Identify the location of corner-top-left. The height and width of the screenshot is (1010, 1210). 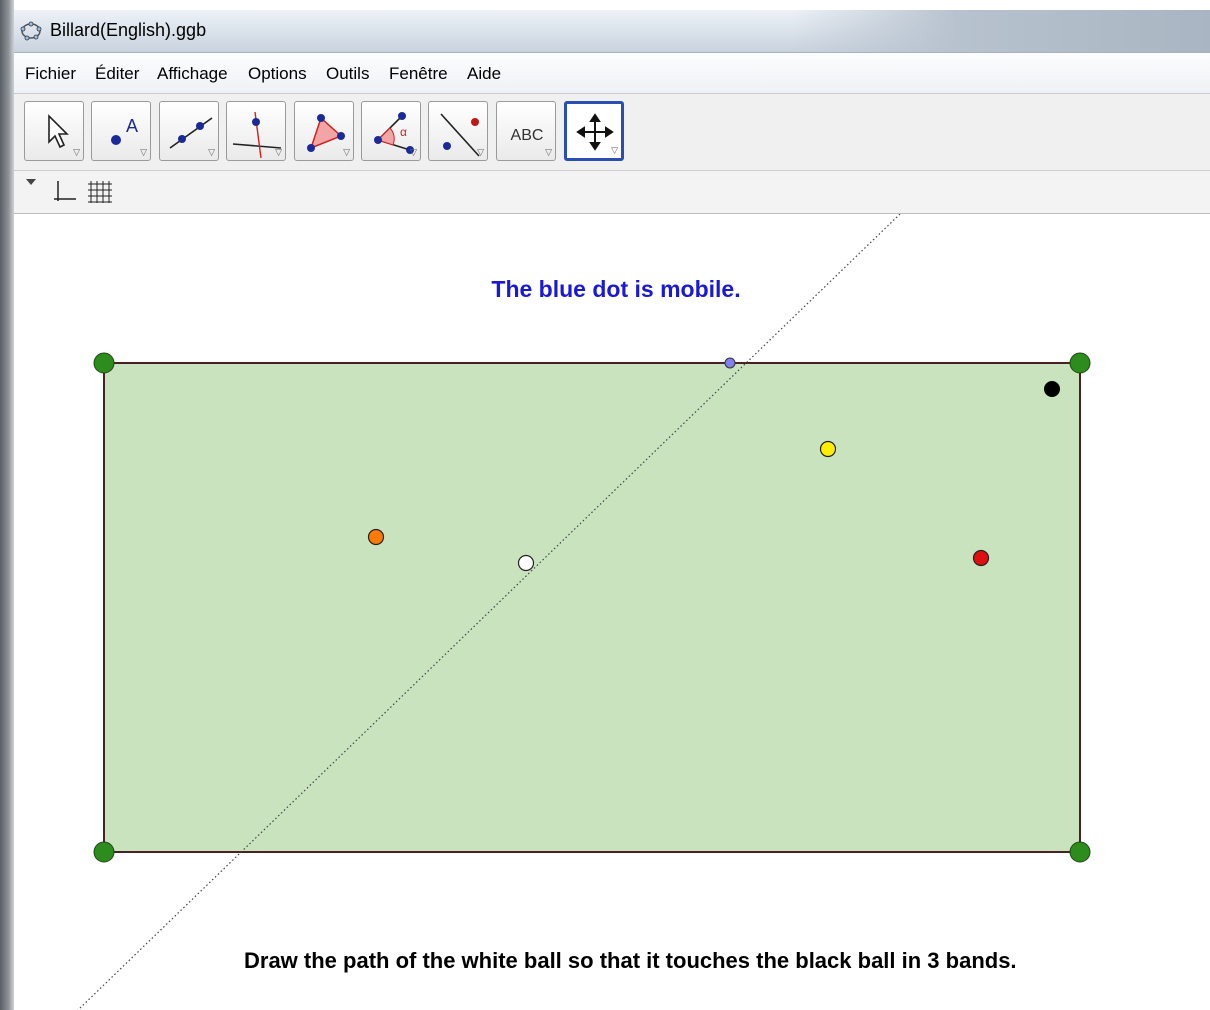
(104, 363).